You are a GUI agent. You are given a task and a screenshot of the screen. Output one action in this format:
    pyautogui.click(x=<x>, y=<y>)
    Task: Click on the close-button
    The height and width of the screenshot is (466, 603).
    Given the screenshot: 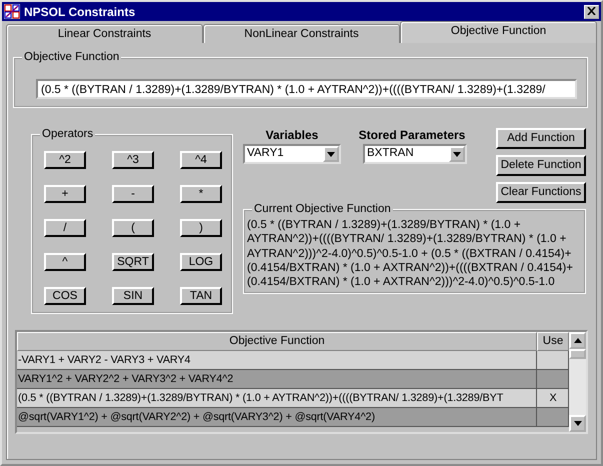 What is the action you would take?
    pyautogui.click(x=591, y=11)
    